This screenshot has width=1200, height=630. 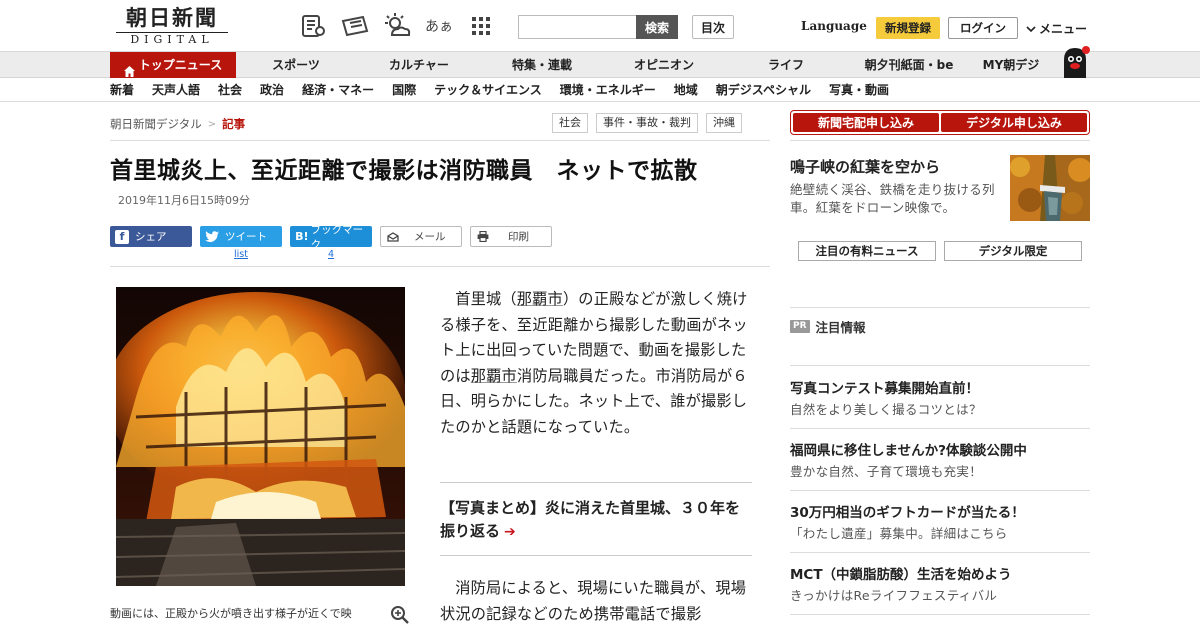 I want to click on nav-print-edition: 朝夕刊紙面・be, so click(x=909, y=65).